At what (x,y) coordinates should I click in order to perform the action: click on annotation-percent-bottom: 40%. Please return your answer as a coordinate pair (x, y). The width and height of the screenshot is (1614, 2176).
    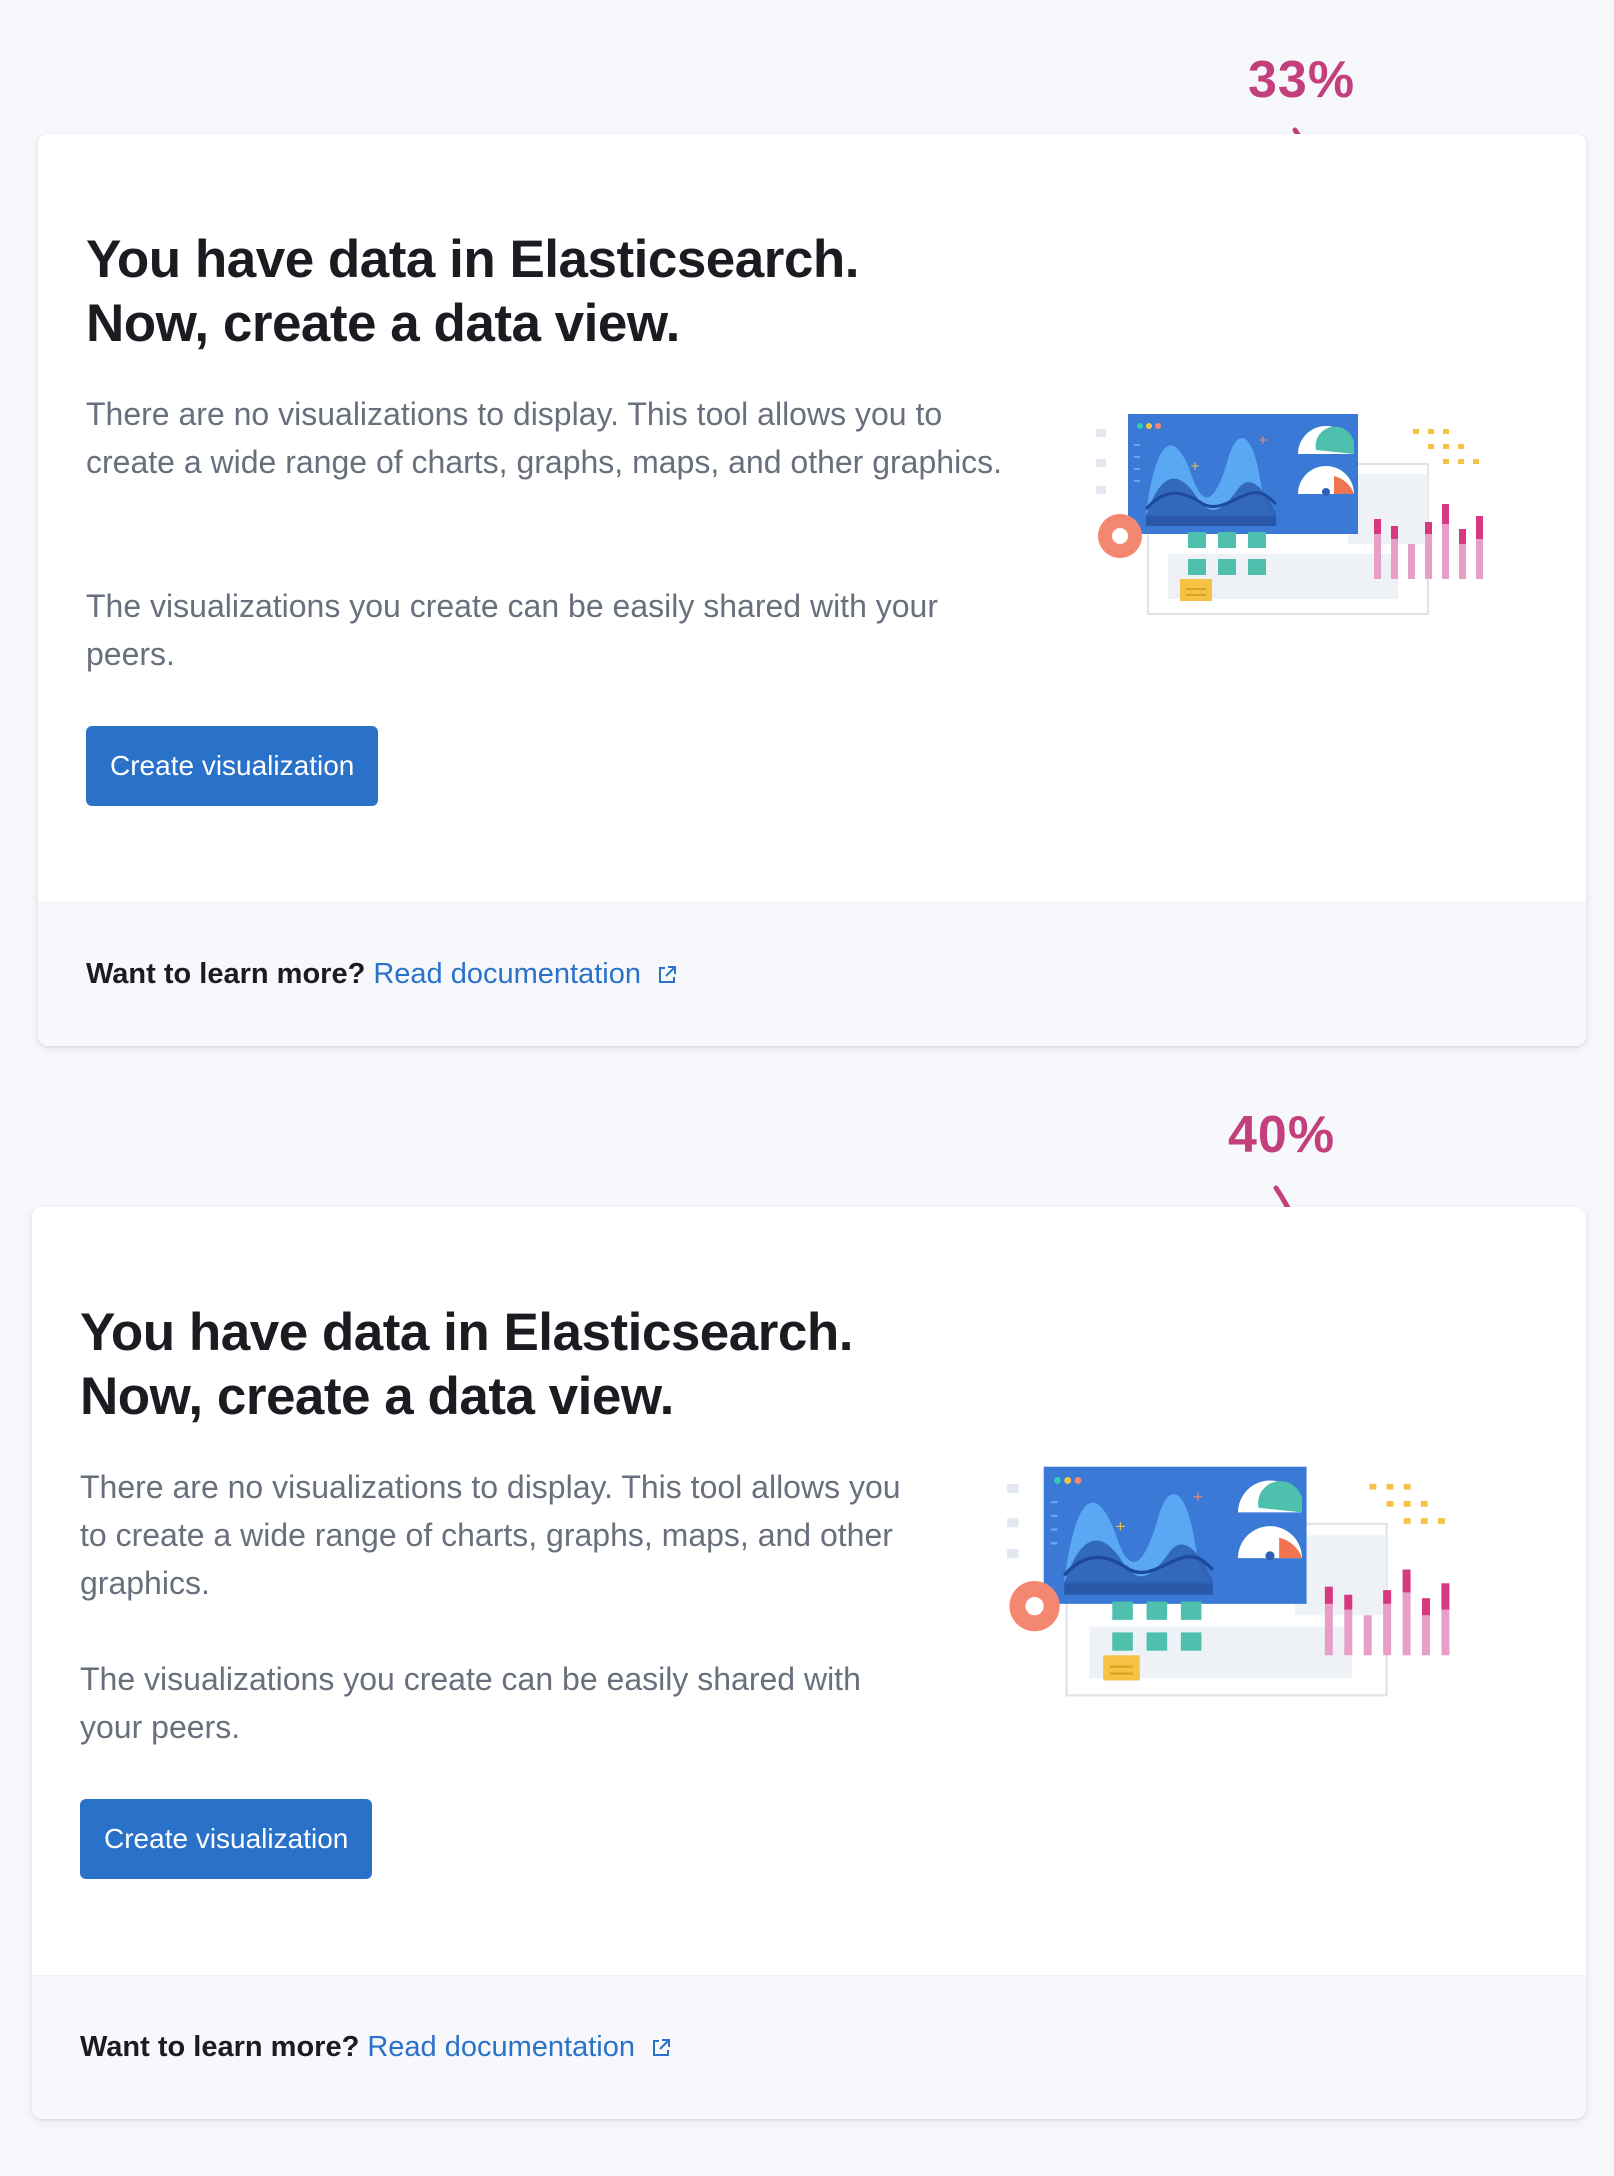
    Looking at the image, I should click on (1282, 1135).